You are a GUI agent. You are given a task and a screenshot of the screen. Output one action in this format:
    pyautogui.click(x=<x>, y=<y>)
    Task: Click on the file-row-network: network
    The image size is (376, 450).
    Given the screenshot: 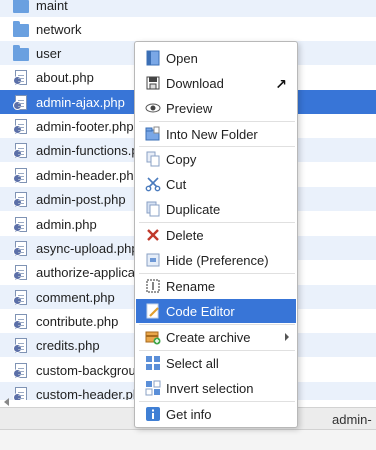 What is the action you would take?
    pyautogui.click(x=188, y=29)
    